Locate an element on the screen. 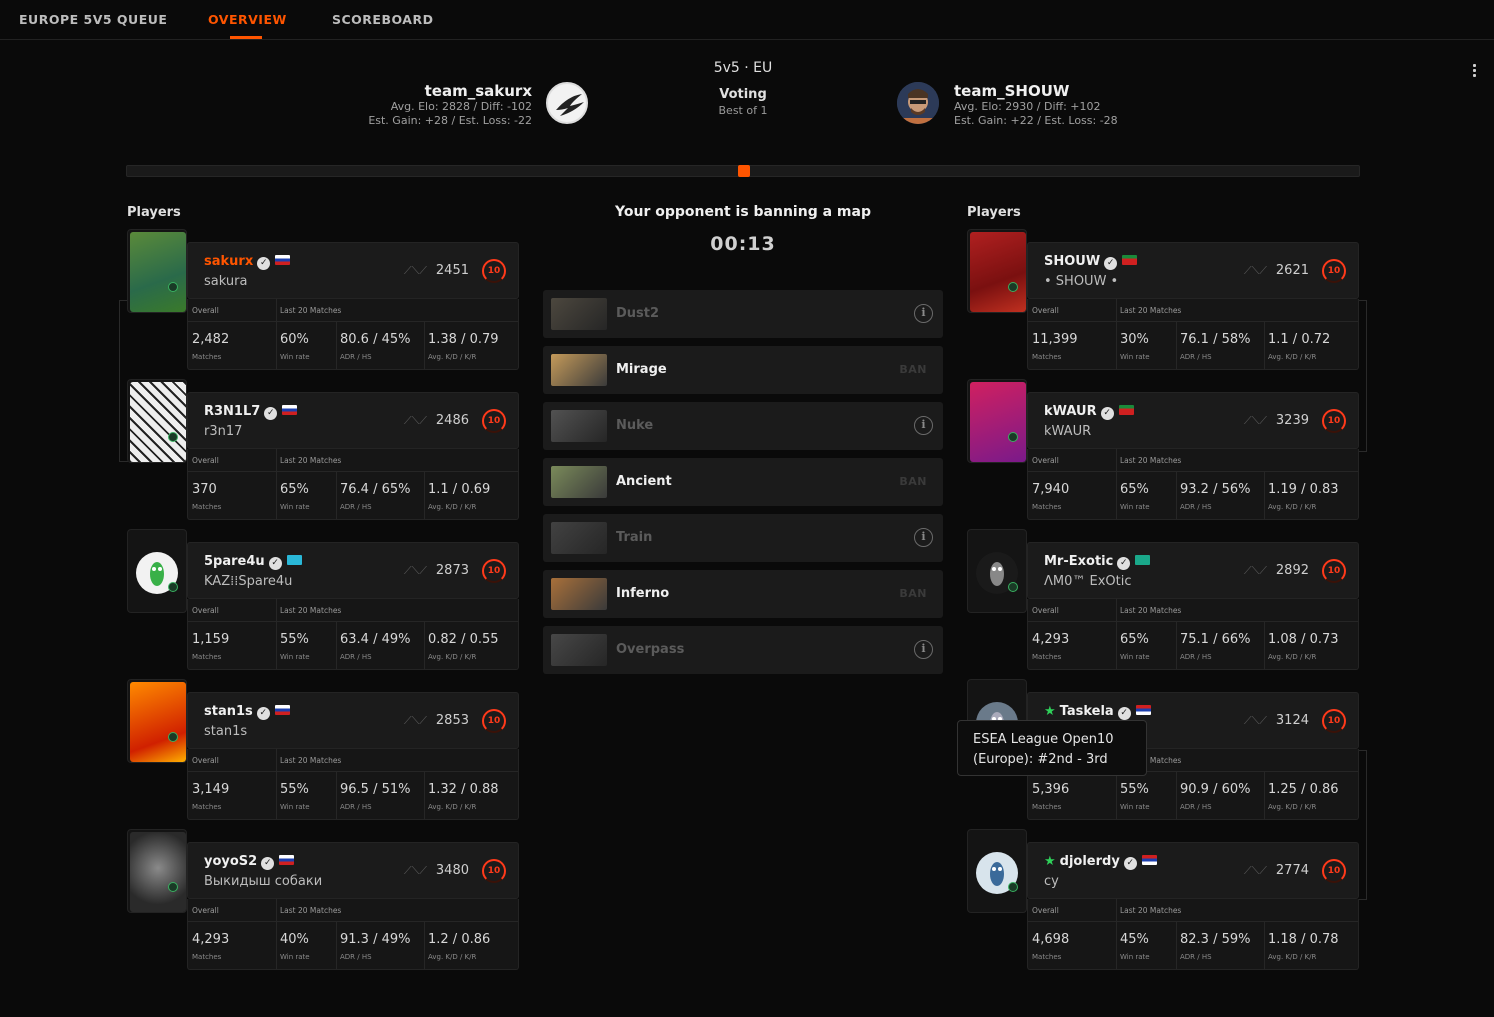 This screenshot has height=1017, width=1494. stat-winrate: 65% is located at coordinates (1134, 639).